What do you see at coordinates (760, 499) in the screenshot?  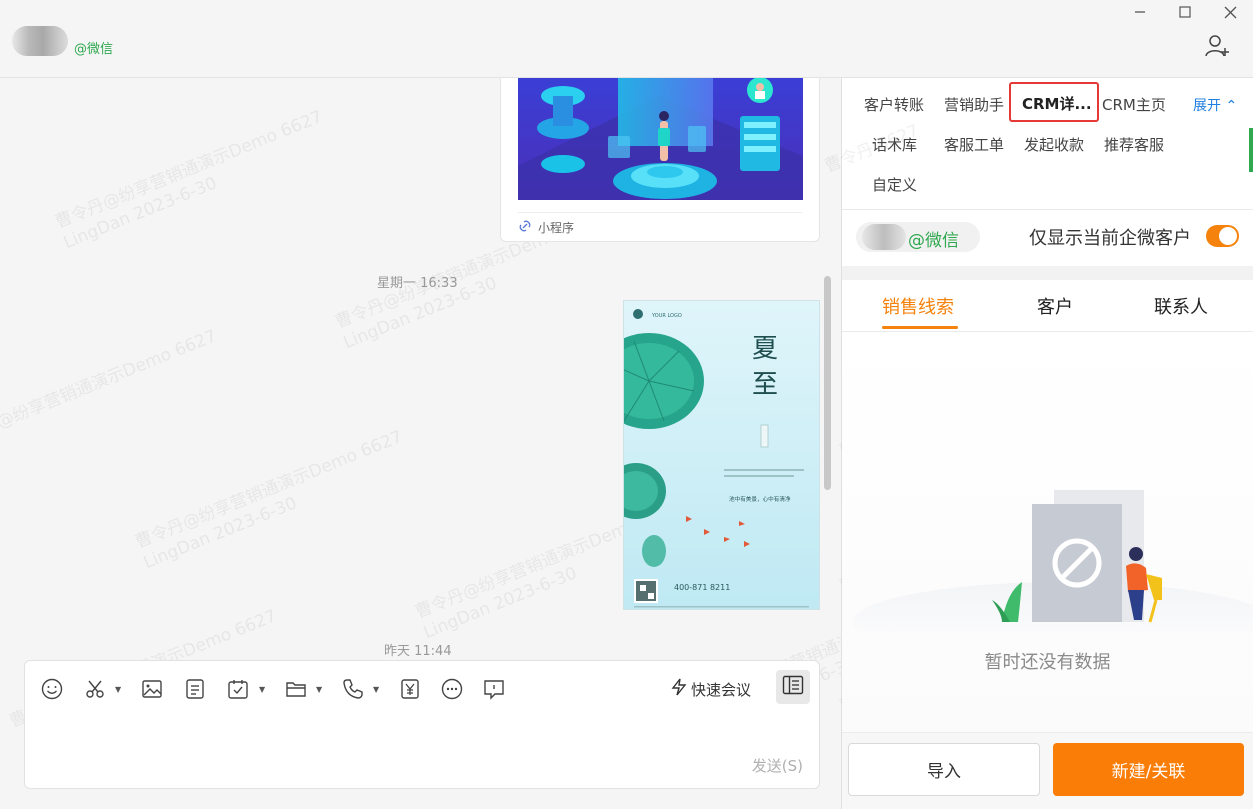 I see `poster-slogan: 池中有美景，心中有清净` at bounding box center [760, 499].